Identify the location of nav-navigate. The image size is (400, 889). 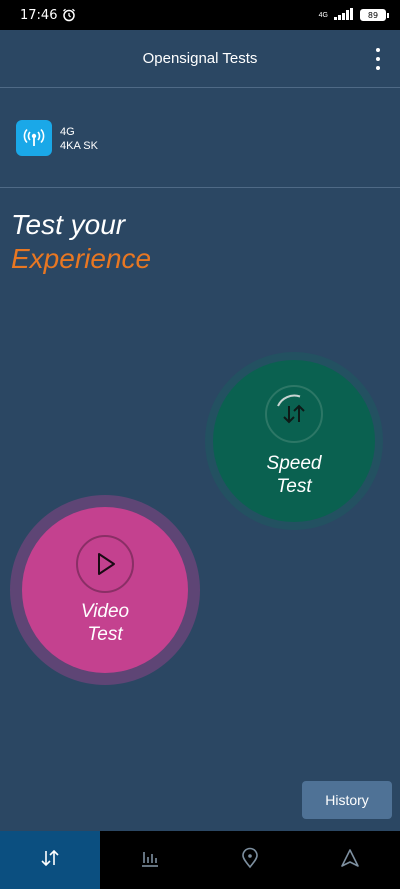
(350, 860).